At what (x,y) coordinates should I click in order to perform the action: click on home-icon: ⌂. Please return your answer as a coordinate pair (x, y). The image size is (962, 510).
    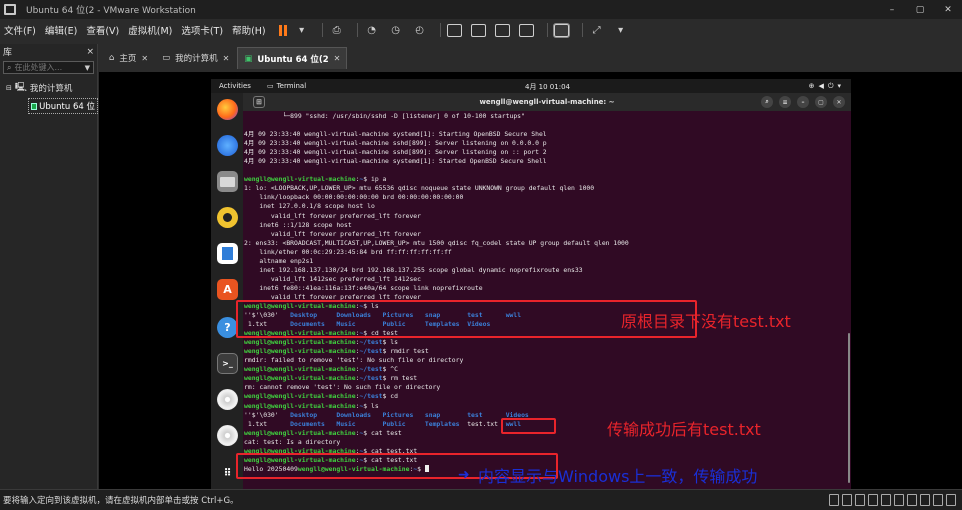
    Looking at the image, I should click on (112, 58).